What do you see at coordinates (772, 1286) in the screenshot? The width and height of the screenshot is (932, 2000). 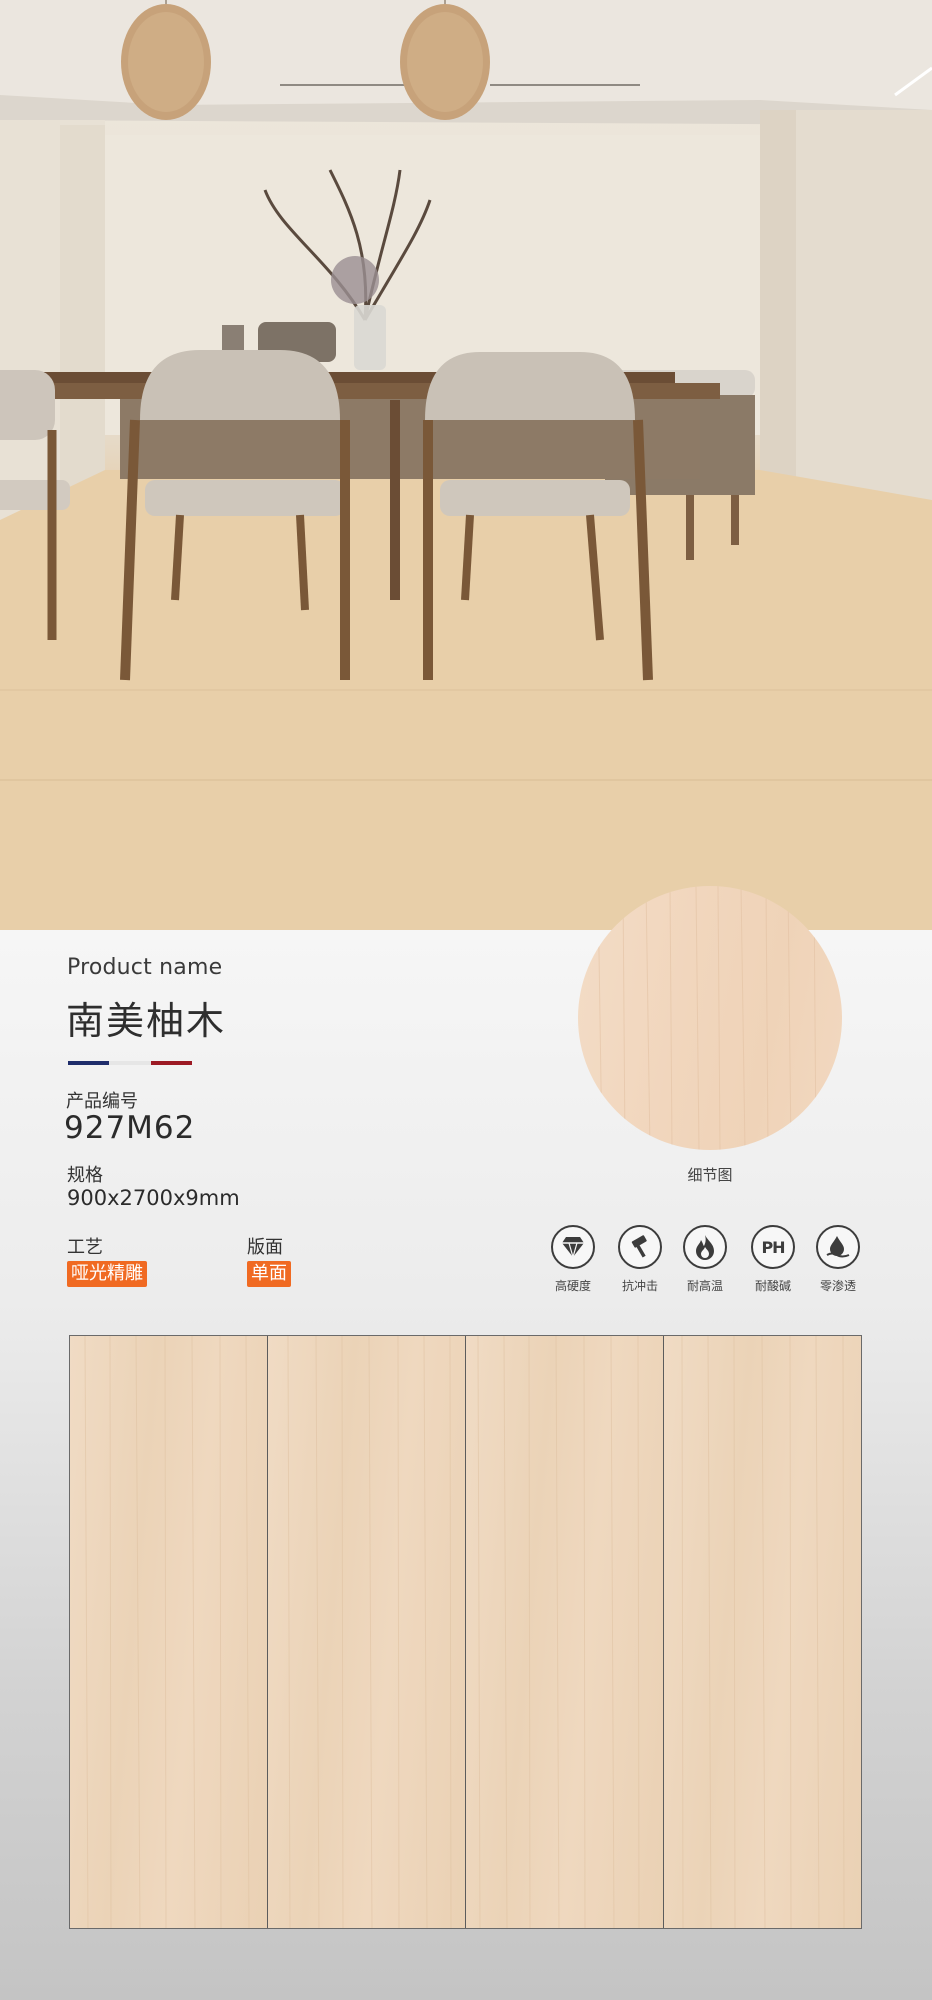 I see `feature-label: 耐酸碱` at bounding box center [772, 1286].